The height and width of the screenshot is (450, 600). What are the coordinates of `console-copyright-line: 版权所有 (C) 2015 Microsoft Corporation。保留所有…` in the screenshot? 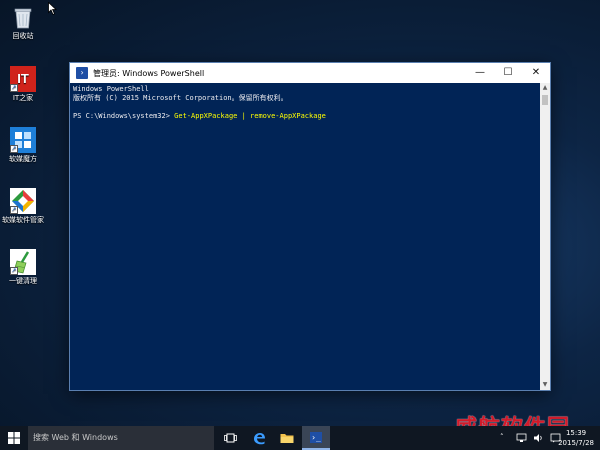 It's located at (180, 98).